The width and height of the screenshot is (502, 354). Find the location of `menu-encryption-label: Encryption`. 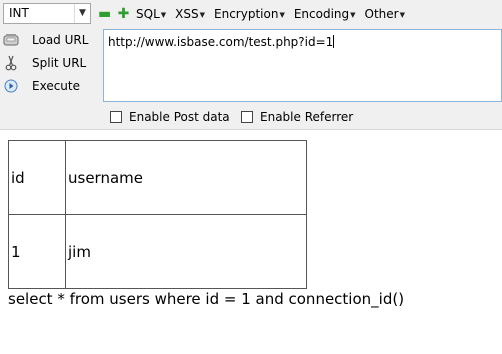

menu-encryption-label: Encryption is located at coordinates (246, 14).